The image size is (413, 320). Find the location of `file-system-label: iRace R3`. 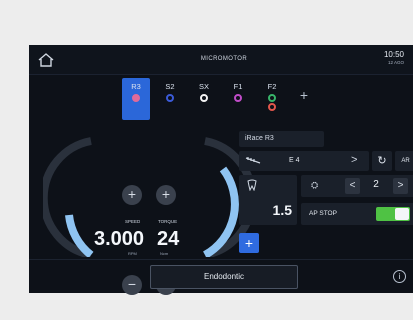

file-system-label: iRace R3 is located at coordinates (281, 139).